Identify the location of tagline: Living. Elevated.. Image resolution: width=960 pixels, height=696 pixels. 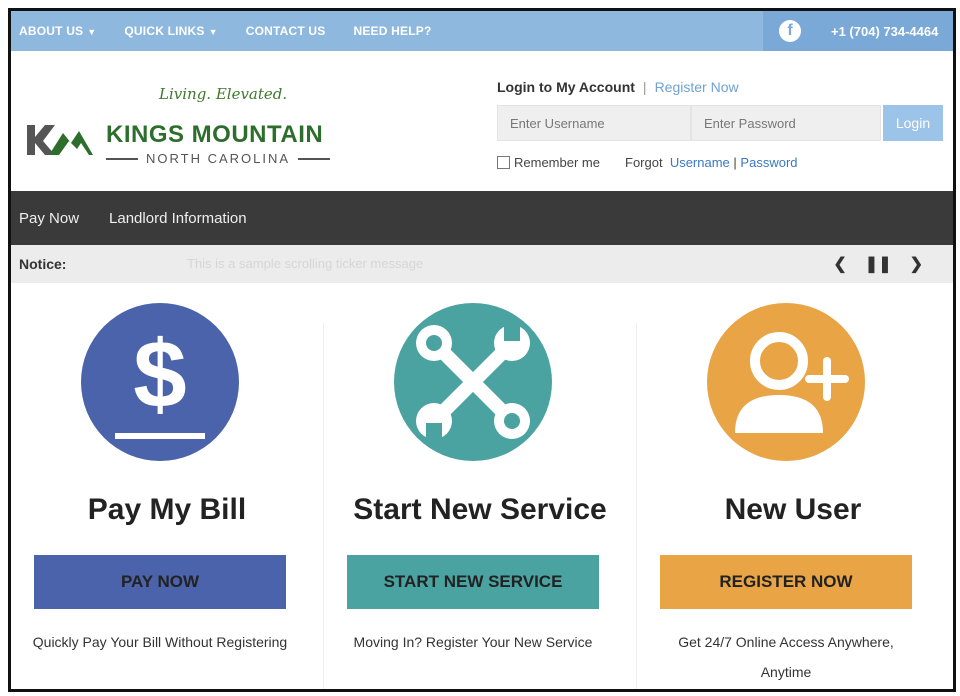
(223, 94).